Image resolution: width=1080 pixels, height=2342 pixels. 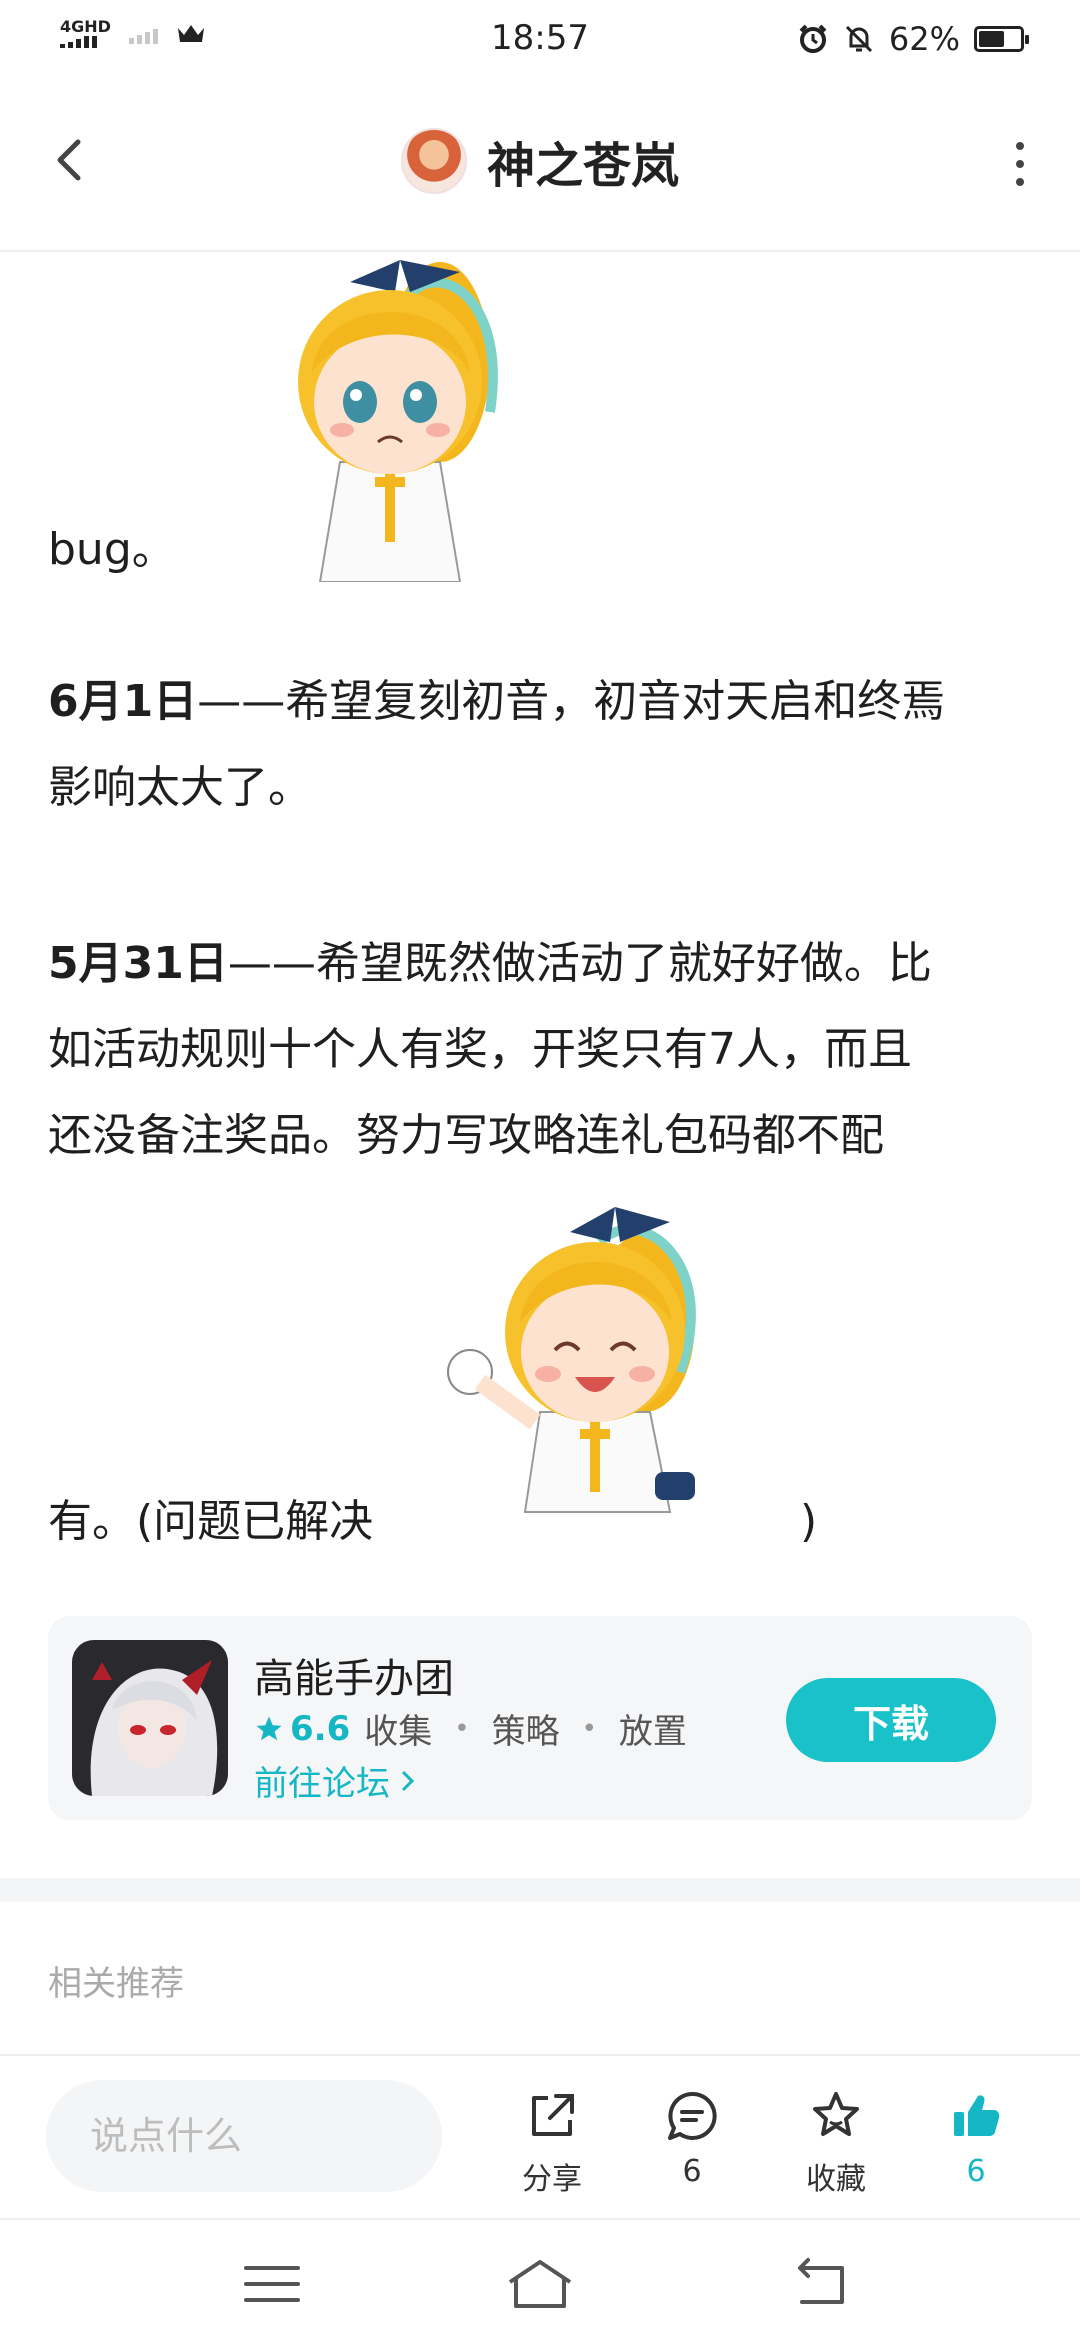 What do you see at coordinates (525, 1732) in the screenshot?
I see `app-tag: 策略` at bounding box center [525, 1732].